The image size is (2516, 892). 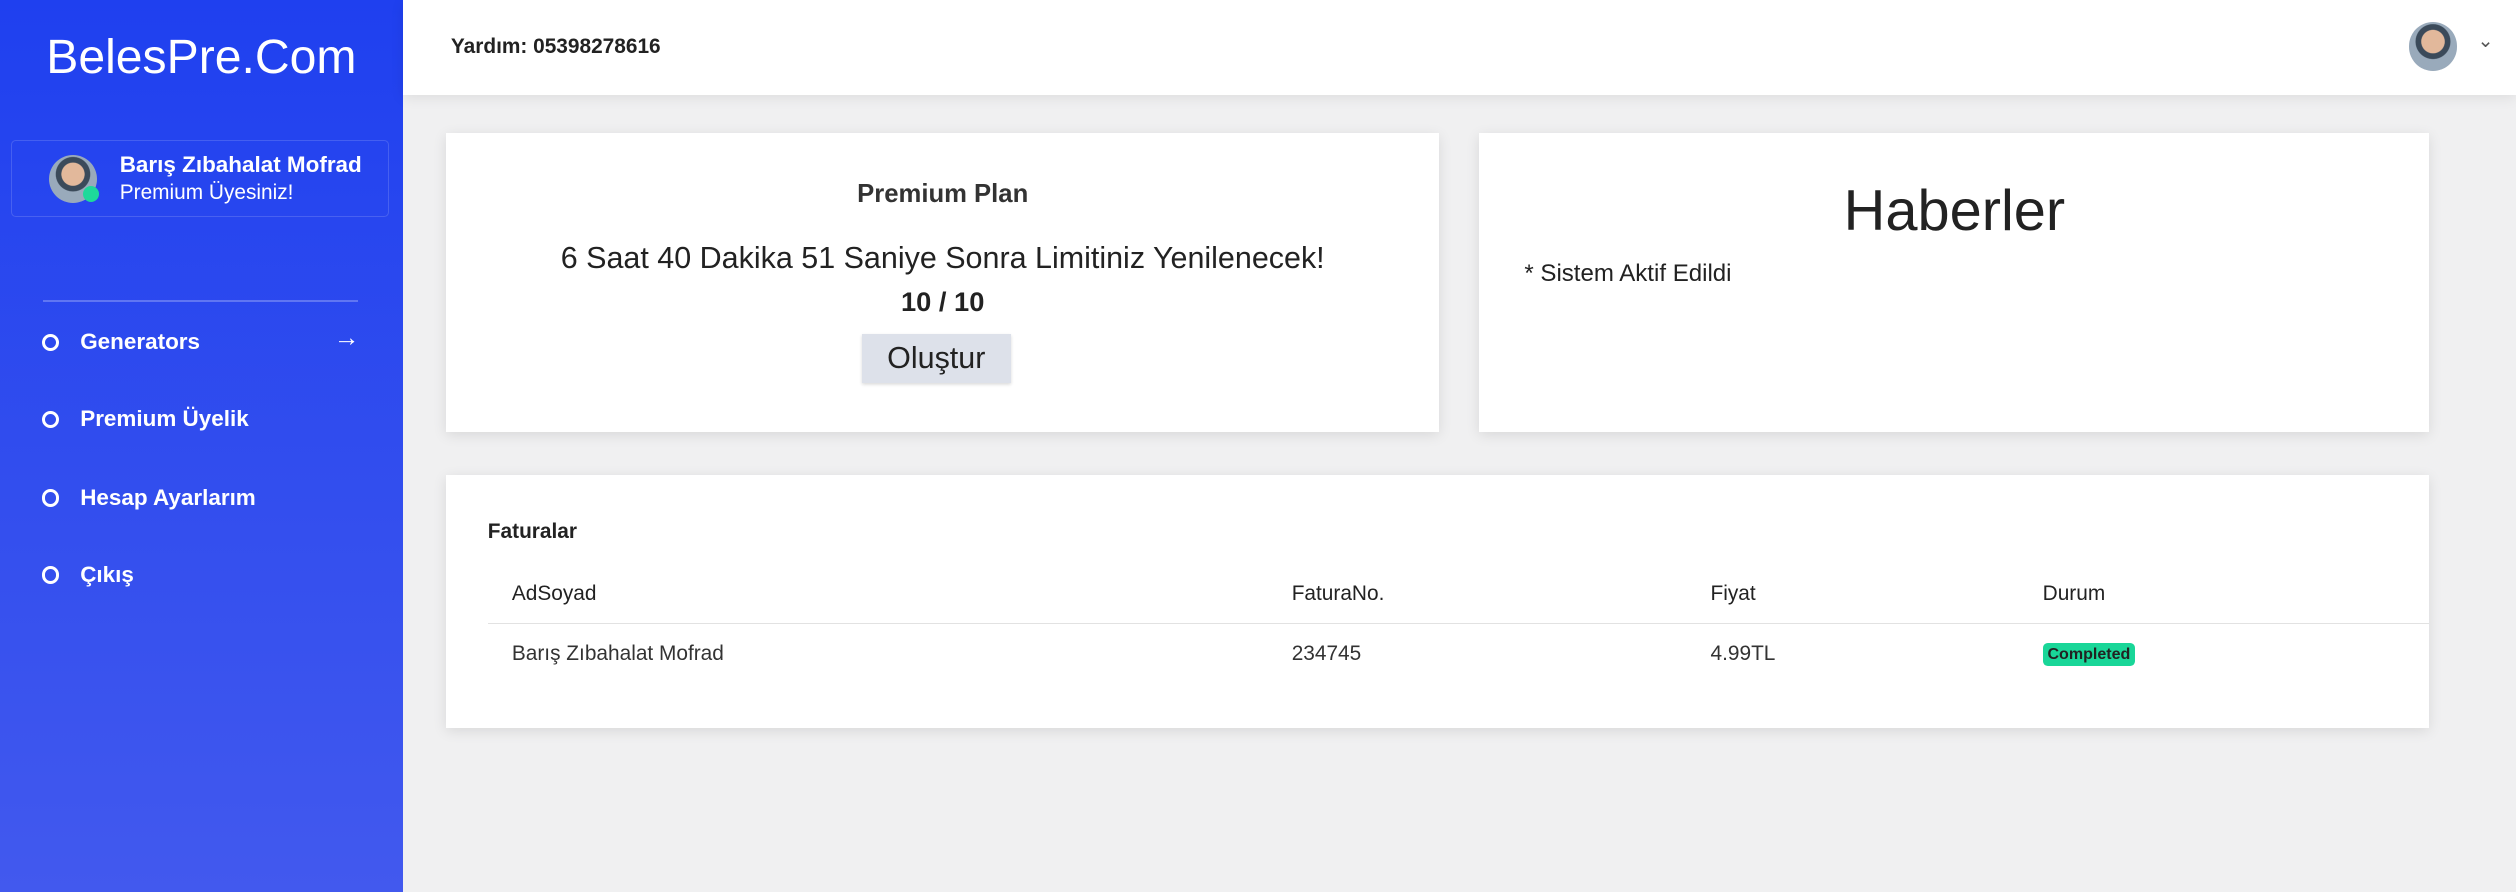 What do you see at coordinates (201, 57) in the screenshot?
I see `logo: BelesPre.Com` at bounding box center [201, 57].